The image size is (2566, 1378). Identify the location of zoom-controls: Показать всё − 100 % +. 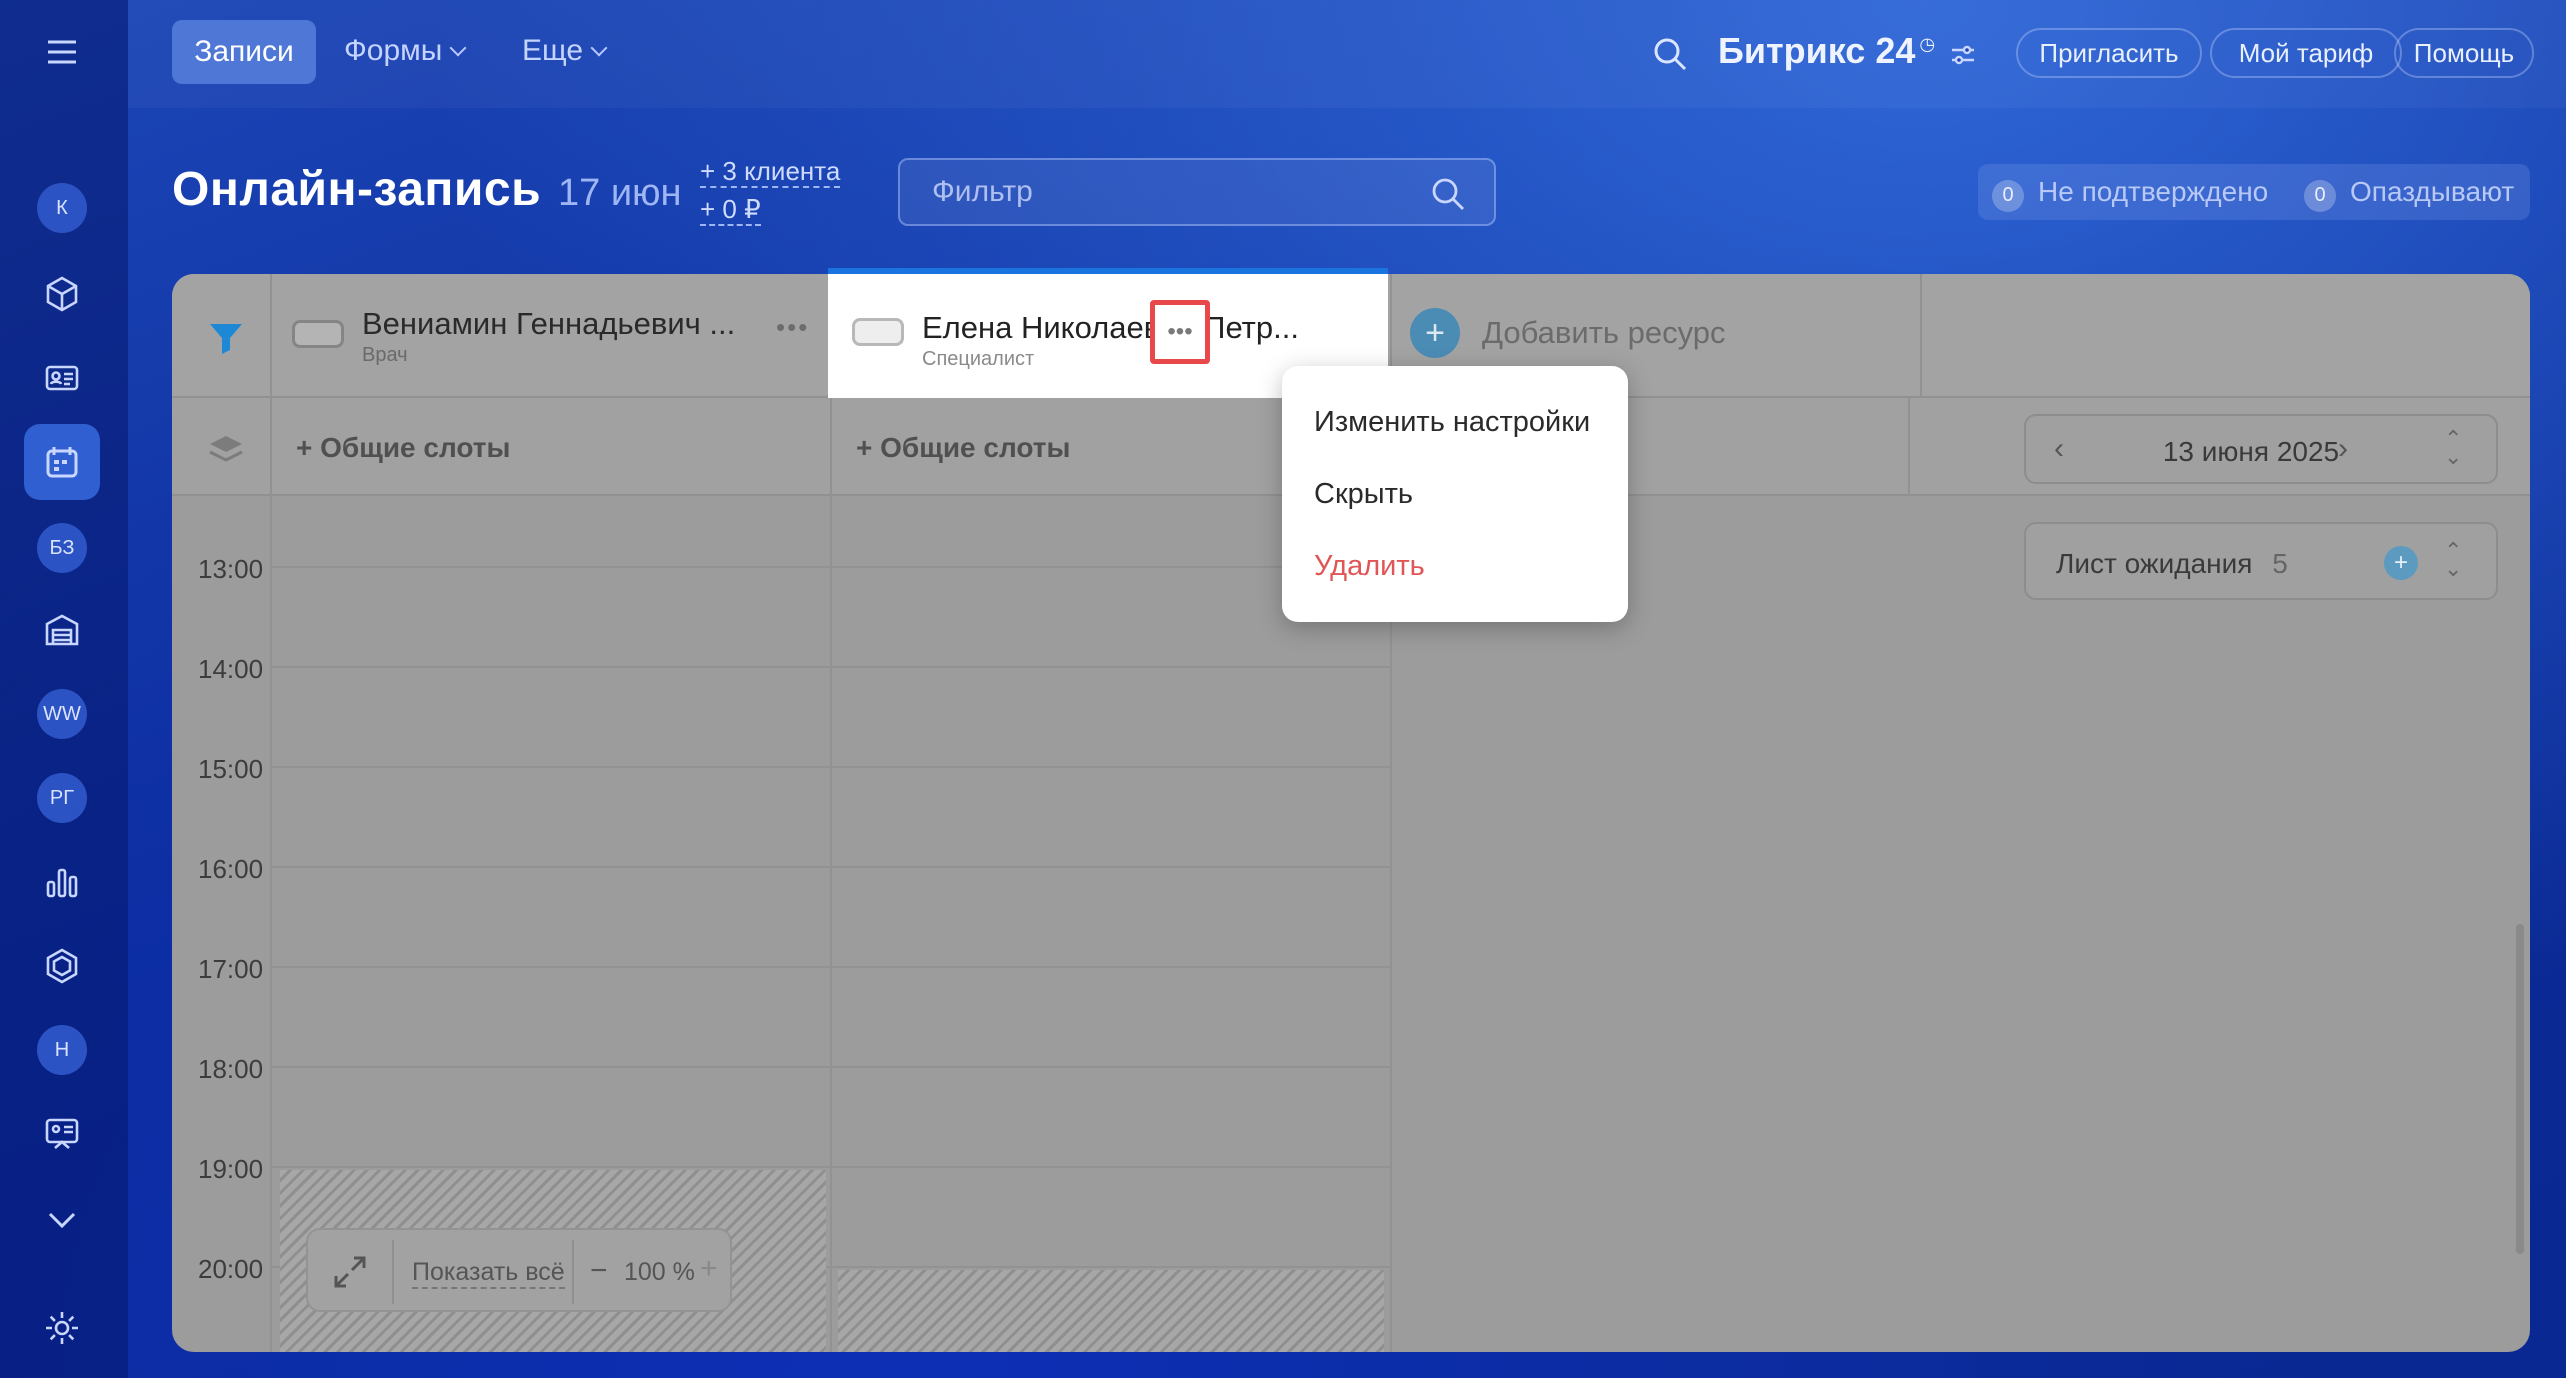
(519, 1270).